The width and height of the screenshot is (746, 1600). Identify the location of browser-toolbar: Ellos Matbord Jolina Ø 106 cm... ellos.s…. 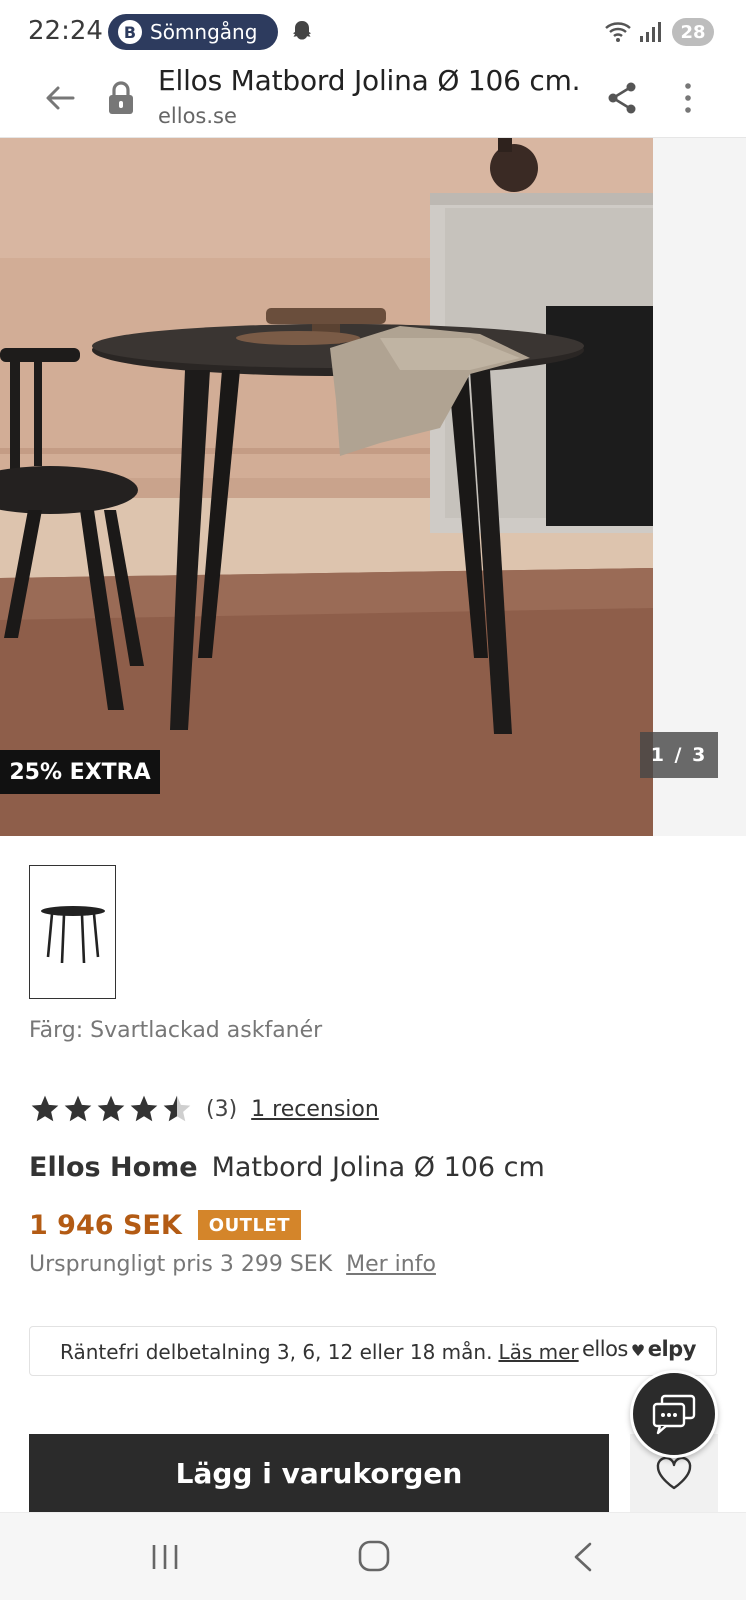
(373, 100).